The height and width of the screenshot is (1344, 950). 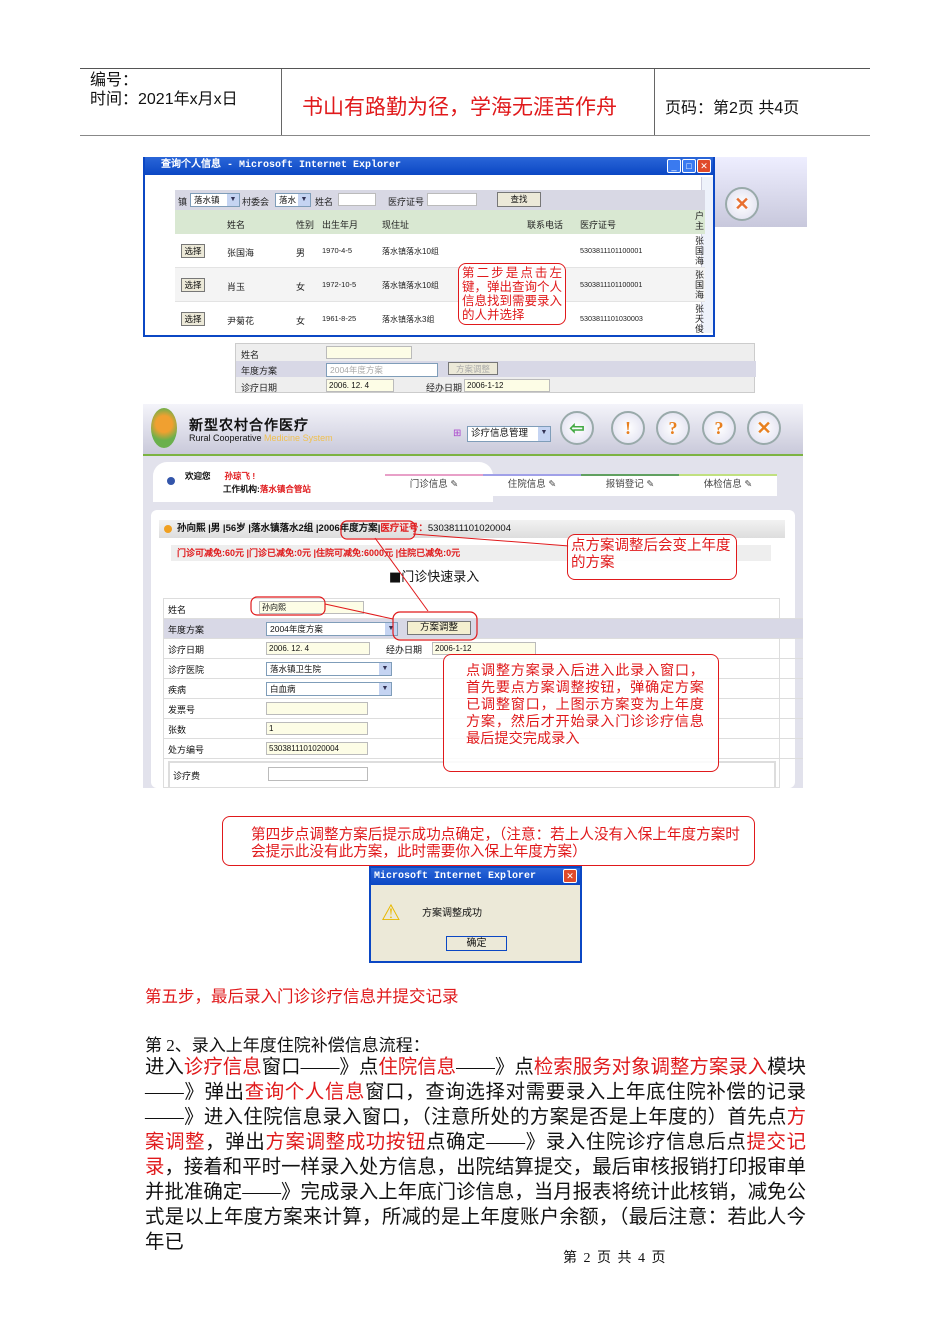 What do you see at coordinates (256, 202) in the screenshot?
I see `village-label: 村委会` at bounding box center [256, 202].